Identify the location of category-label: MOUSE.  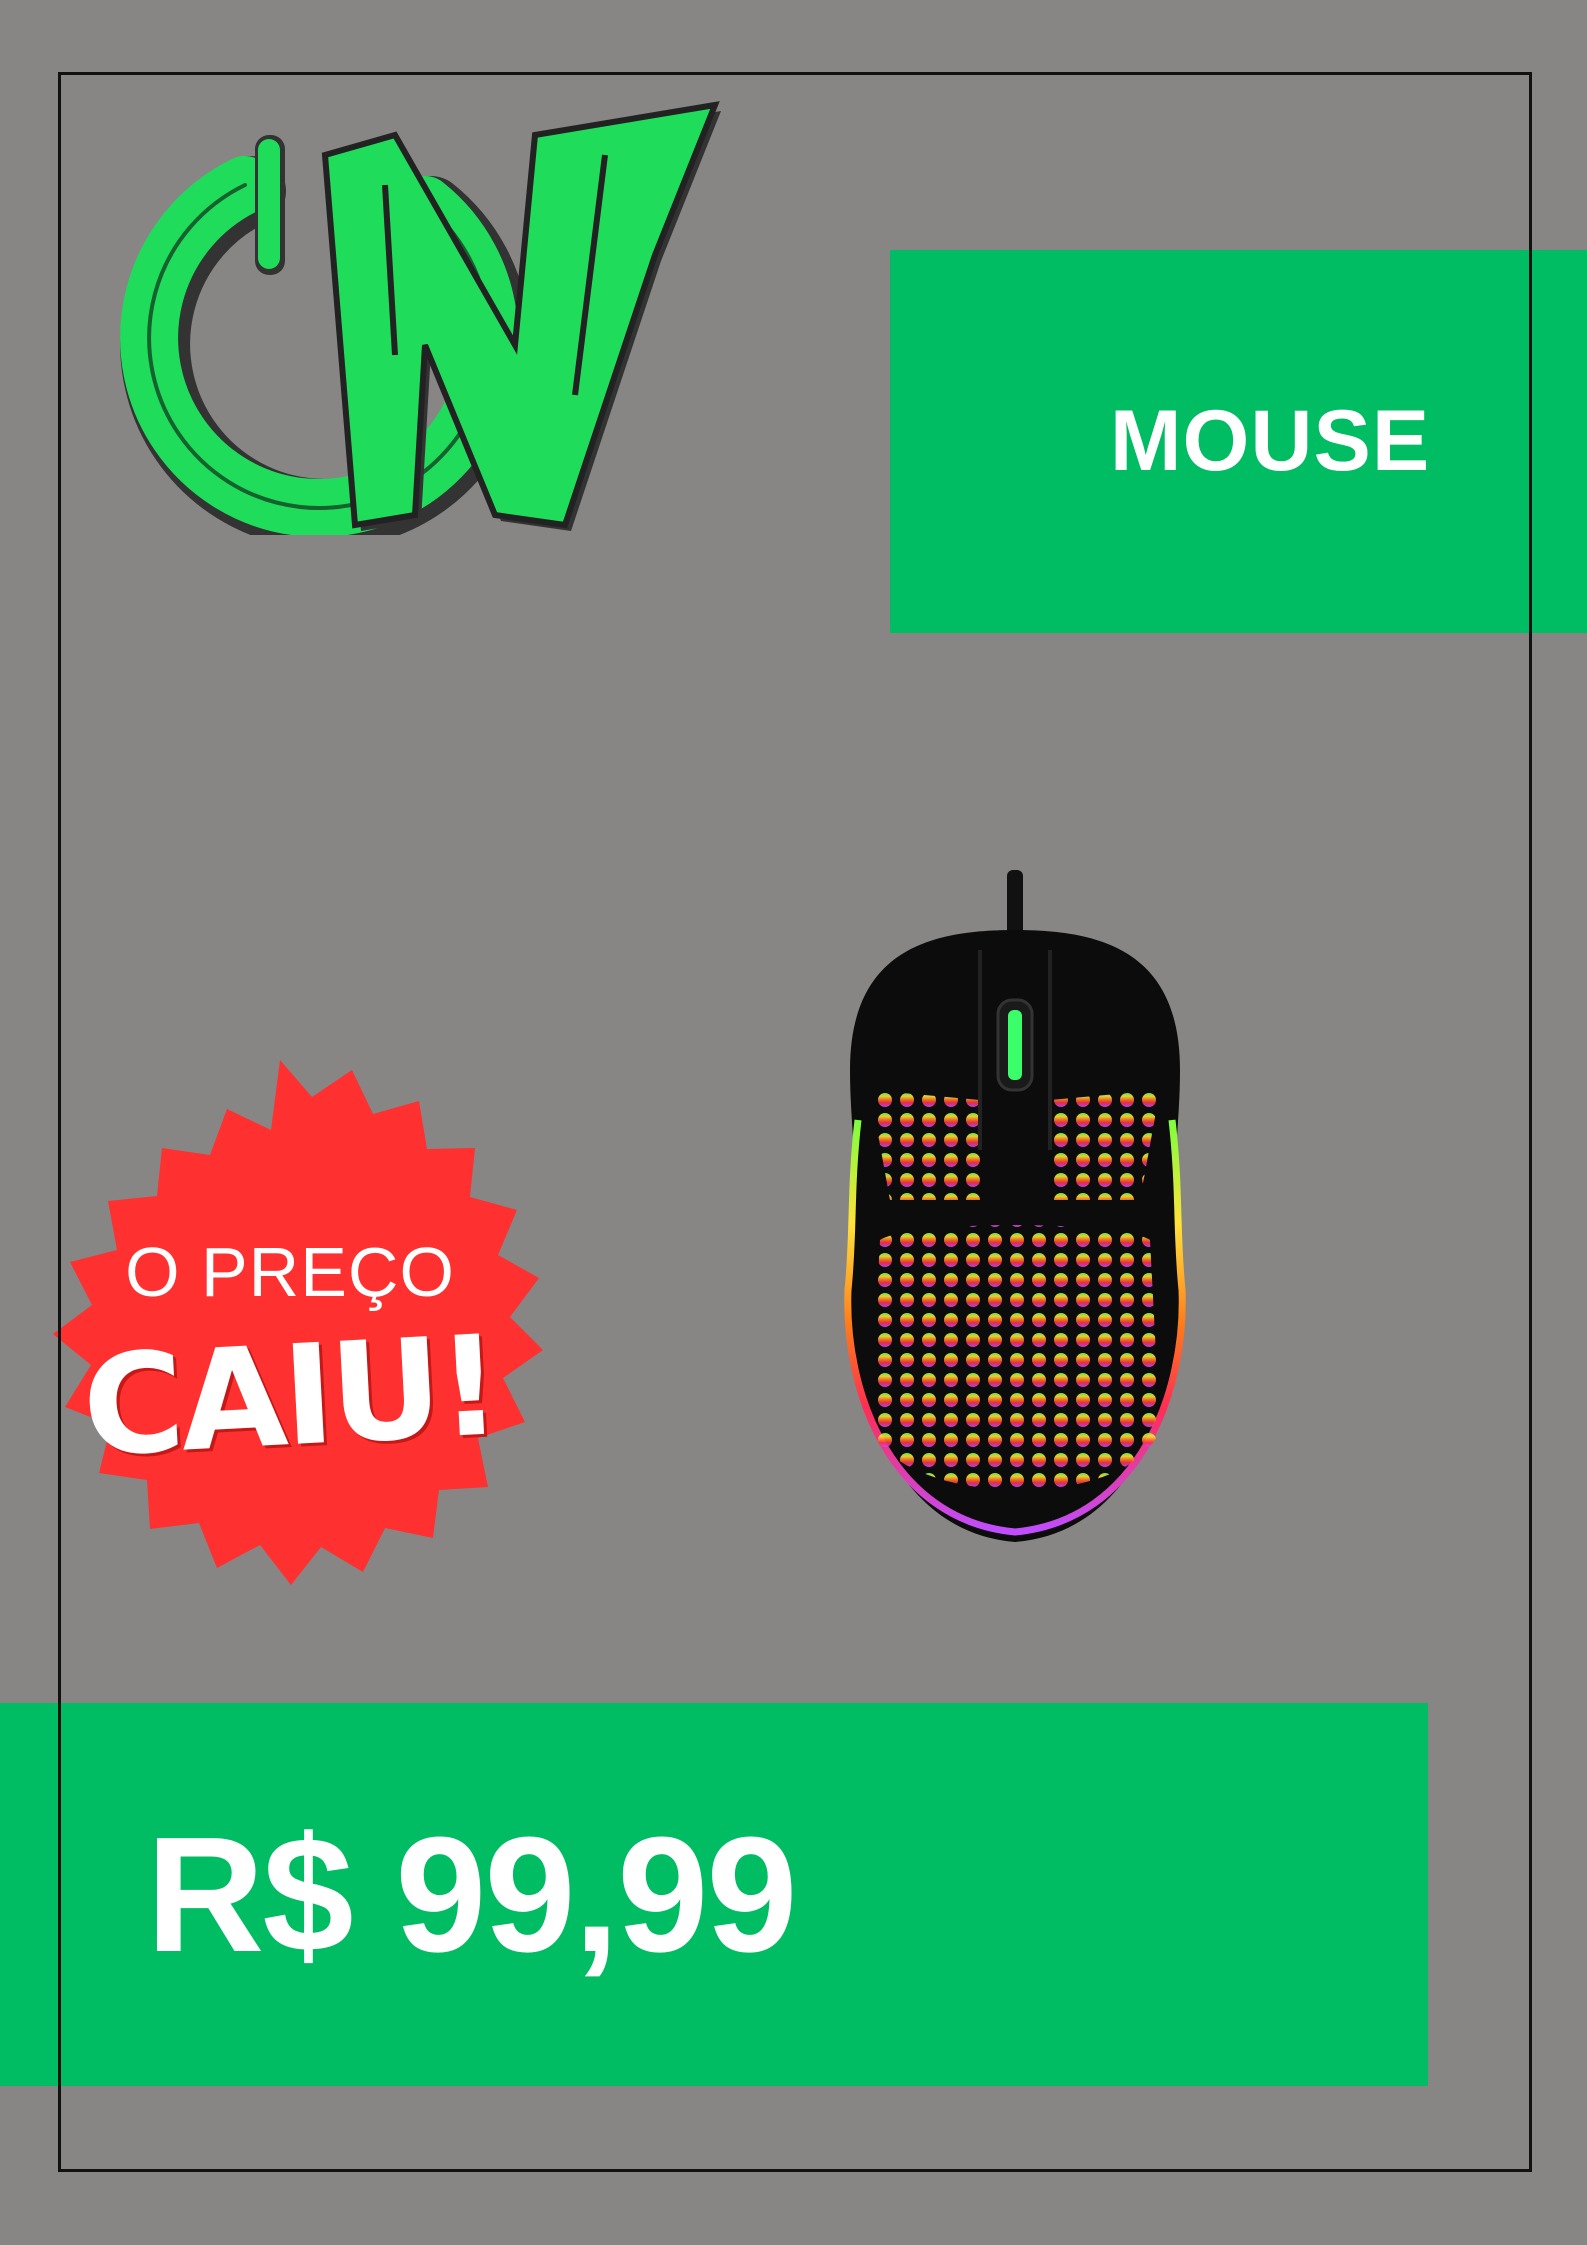
(1270, 441).